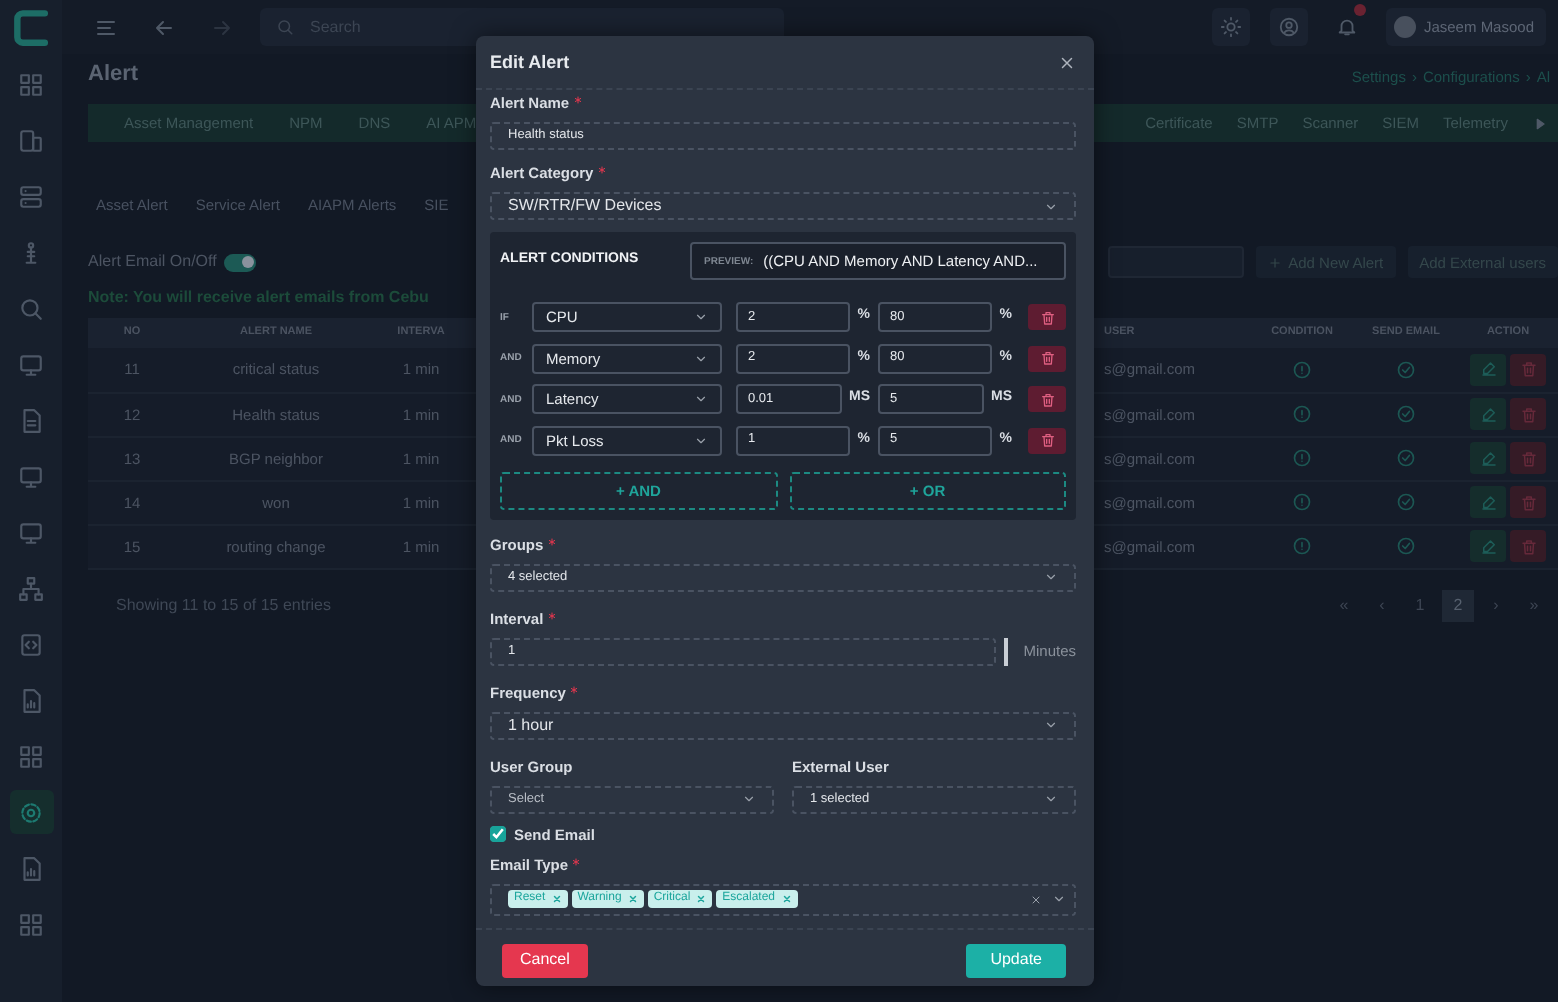 This screenshot has height=1002, width=1558. What do you see at coordinates (530, 62) in the screenshot?
I see `dialog-title: Edit Alert` at bounding box center [530, 62].